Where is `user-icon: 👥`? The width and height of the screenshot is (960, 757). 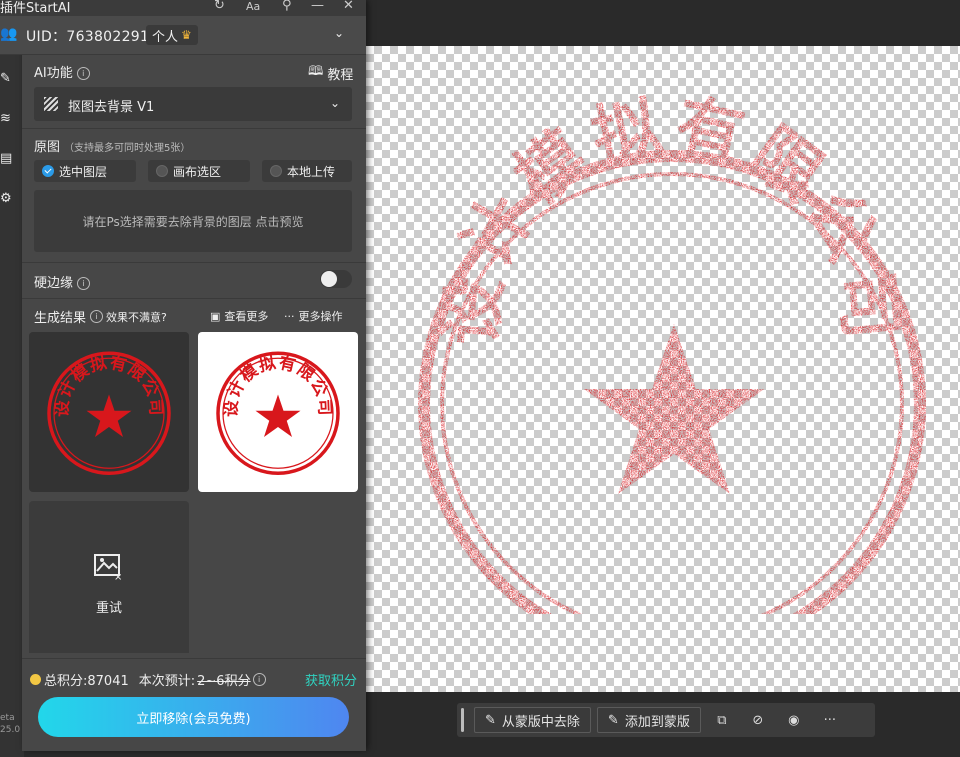
user-icon: 👥 is located at coordinates (9, 34).